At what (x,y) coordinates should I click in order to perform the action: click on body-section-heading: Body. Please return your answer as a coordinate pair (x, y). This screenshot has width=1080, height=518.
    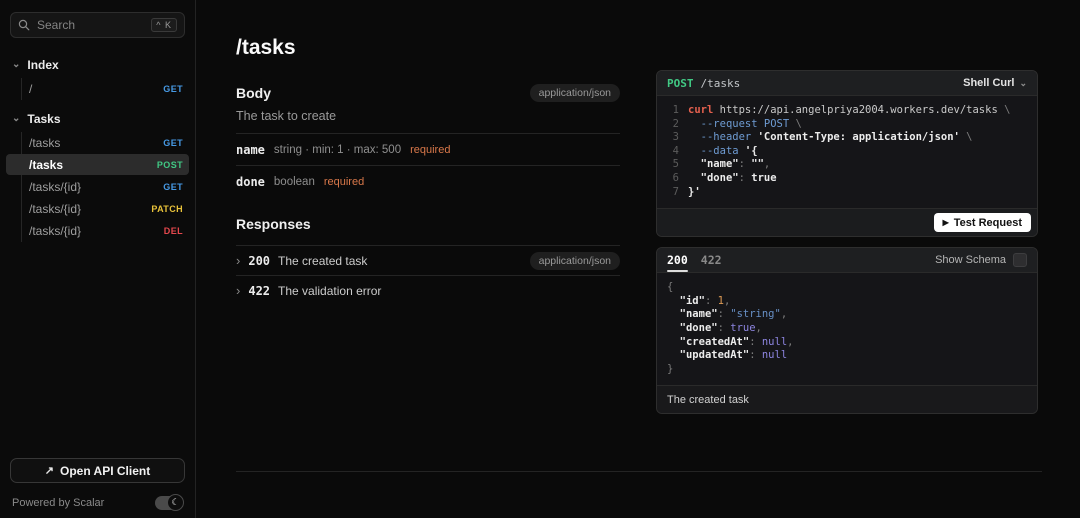
    Looking at the image, I should click on (253, 93).